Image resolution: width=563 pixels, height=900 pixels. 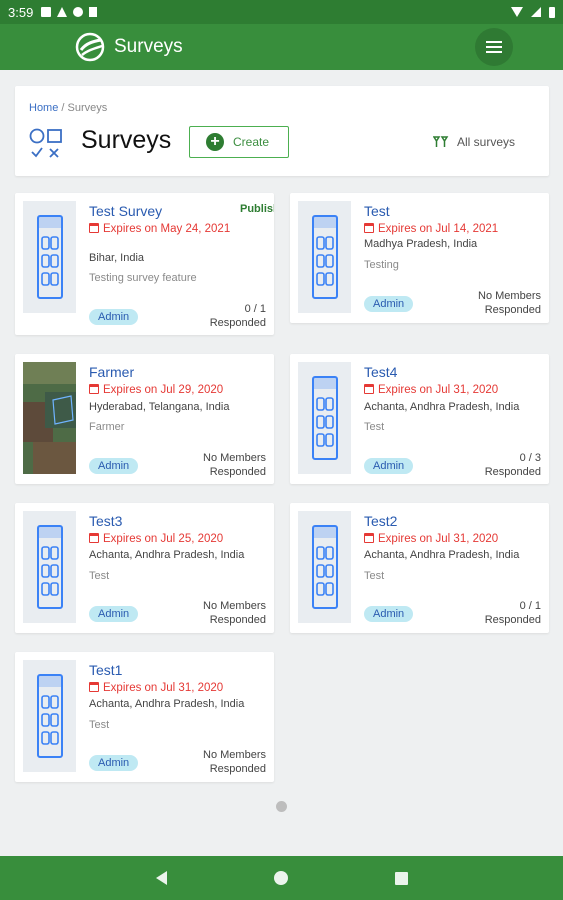 What do you see at coordinates (46, 12) in the screenshot?
I see `notification-icon` at bounding box center [46, 12].